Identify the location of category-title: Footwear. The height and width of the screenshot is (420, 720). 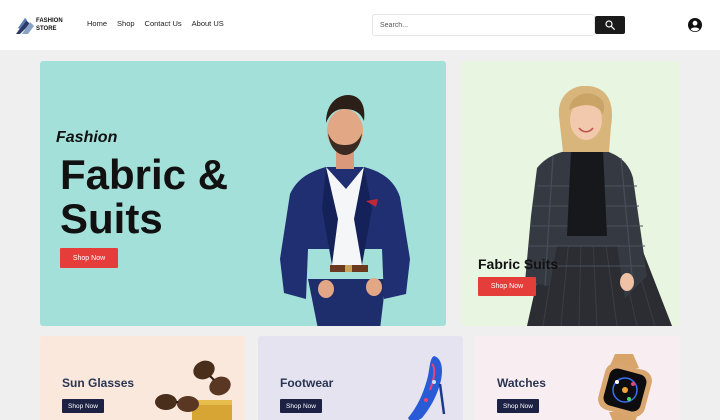
(307, 383).